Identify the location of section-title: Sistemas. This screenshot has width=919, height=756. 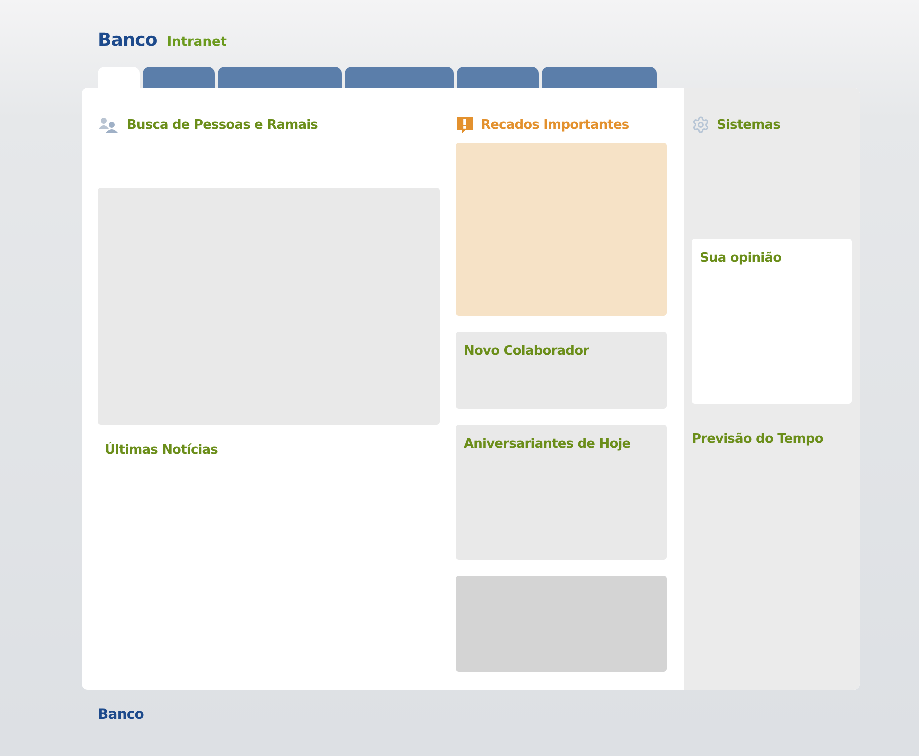
(748, 125).